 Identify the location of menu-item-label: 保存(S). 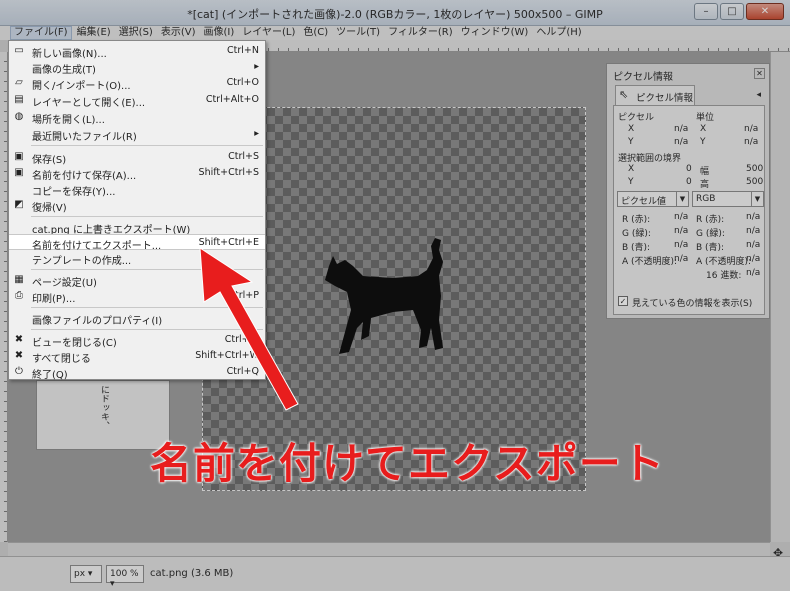
(49, 160).